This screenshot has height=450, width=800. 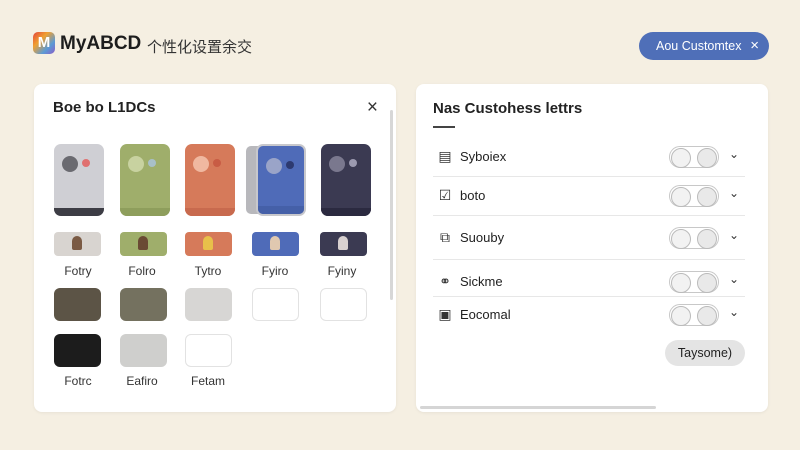 I want to click on setting-label: Eocomal, so click(x=485, y=314).